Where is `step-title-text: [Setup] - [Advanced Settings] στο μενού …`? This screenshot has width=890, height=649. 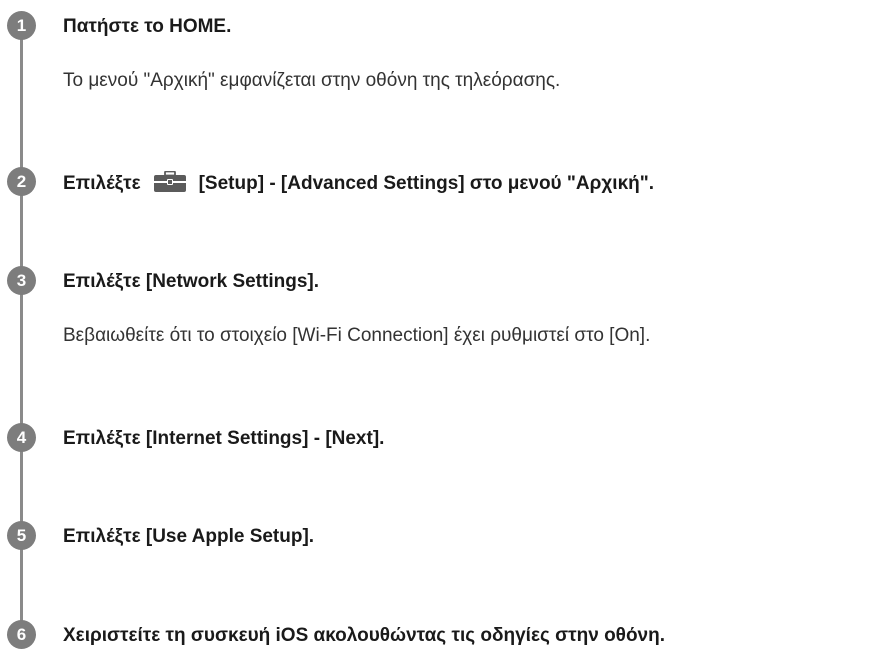 step-title-text: [Setup] - [Advanced Settings] στο μενού … is located at coordinates (426, 183).